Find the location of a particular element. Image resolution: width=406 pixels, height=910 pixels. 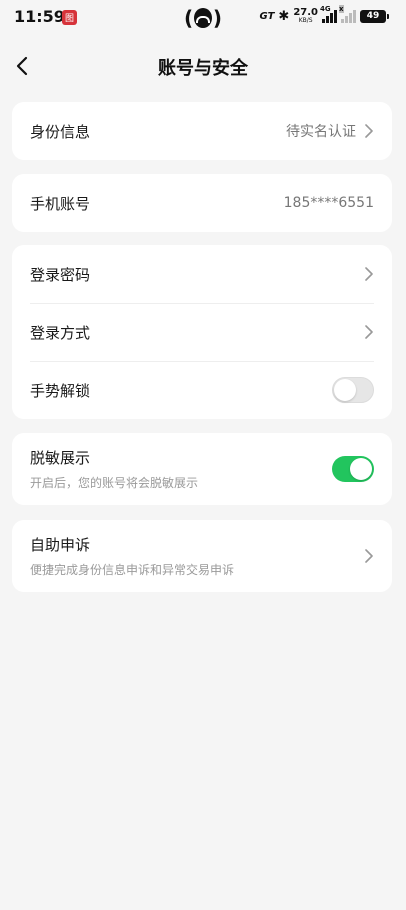

identity-row: 身份信息 待实名认证 is located at coordinates (202, 131).